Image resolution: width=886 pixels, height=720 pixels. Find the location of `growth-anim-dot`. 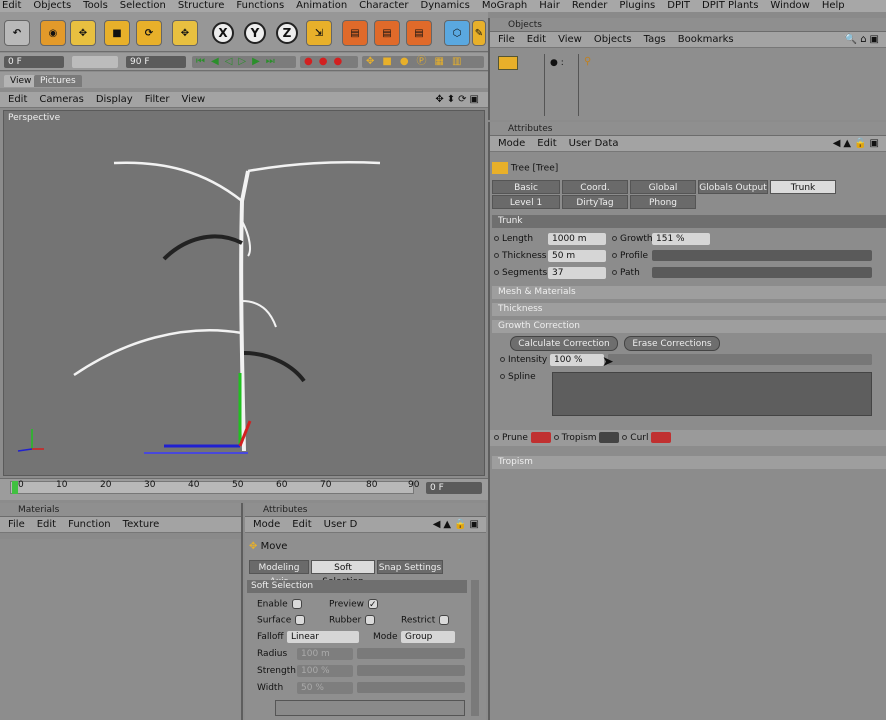

growth-anim-dot is located at coordinates (614, 238).